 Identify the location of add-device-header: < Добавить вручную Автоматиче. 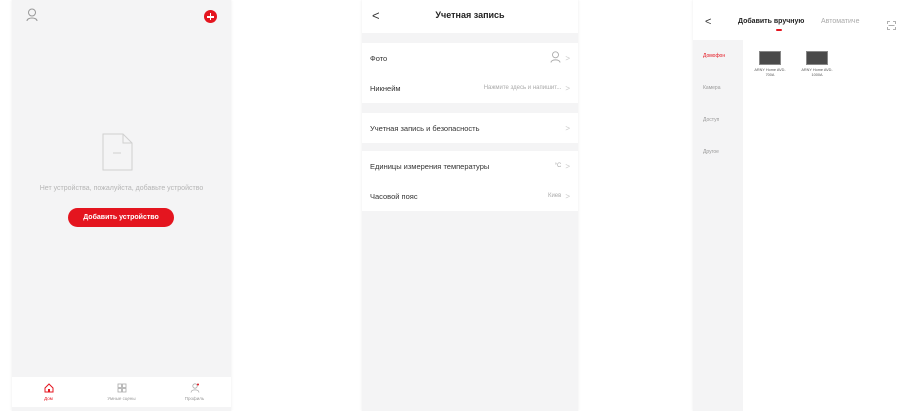
(798, 20).